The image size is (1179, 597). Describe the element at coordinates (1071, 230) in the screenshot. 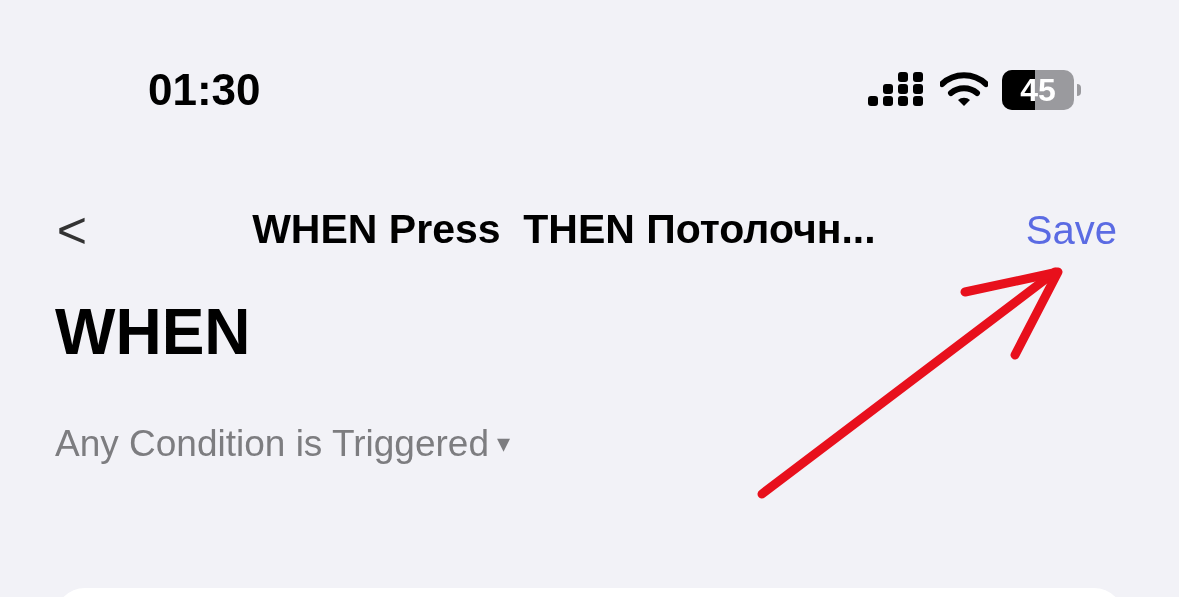

I see `save-button: Save` at that location.